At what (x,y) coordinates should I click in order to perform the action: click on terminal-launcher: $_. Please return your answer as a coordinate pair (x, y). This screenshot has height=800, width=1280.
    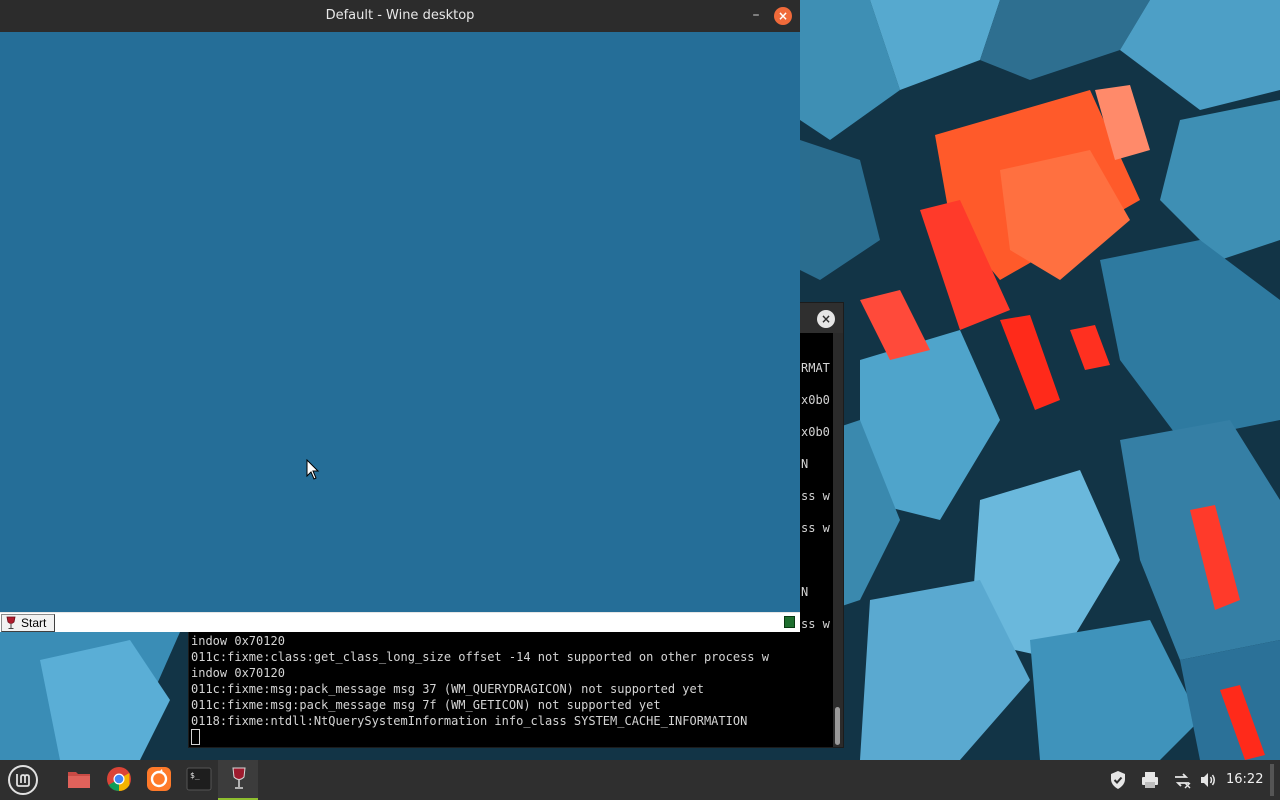
    Looking at the image, I should click on (198, 780).